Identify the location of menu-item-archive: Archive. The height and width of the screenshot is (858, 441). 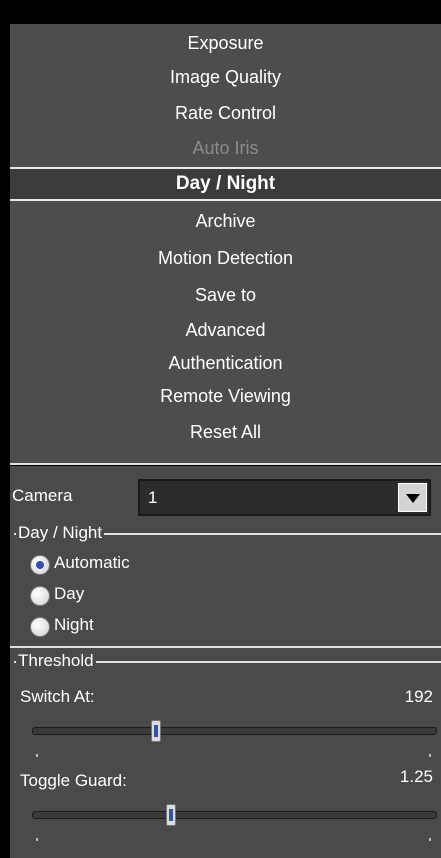
(225, 221).